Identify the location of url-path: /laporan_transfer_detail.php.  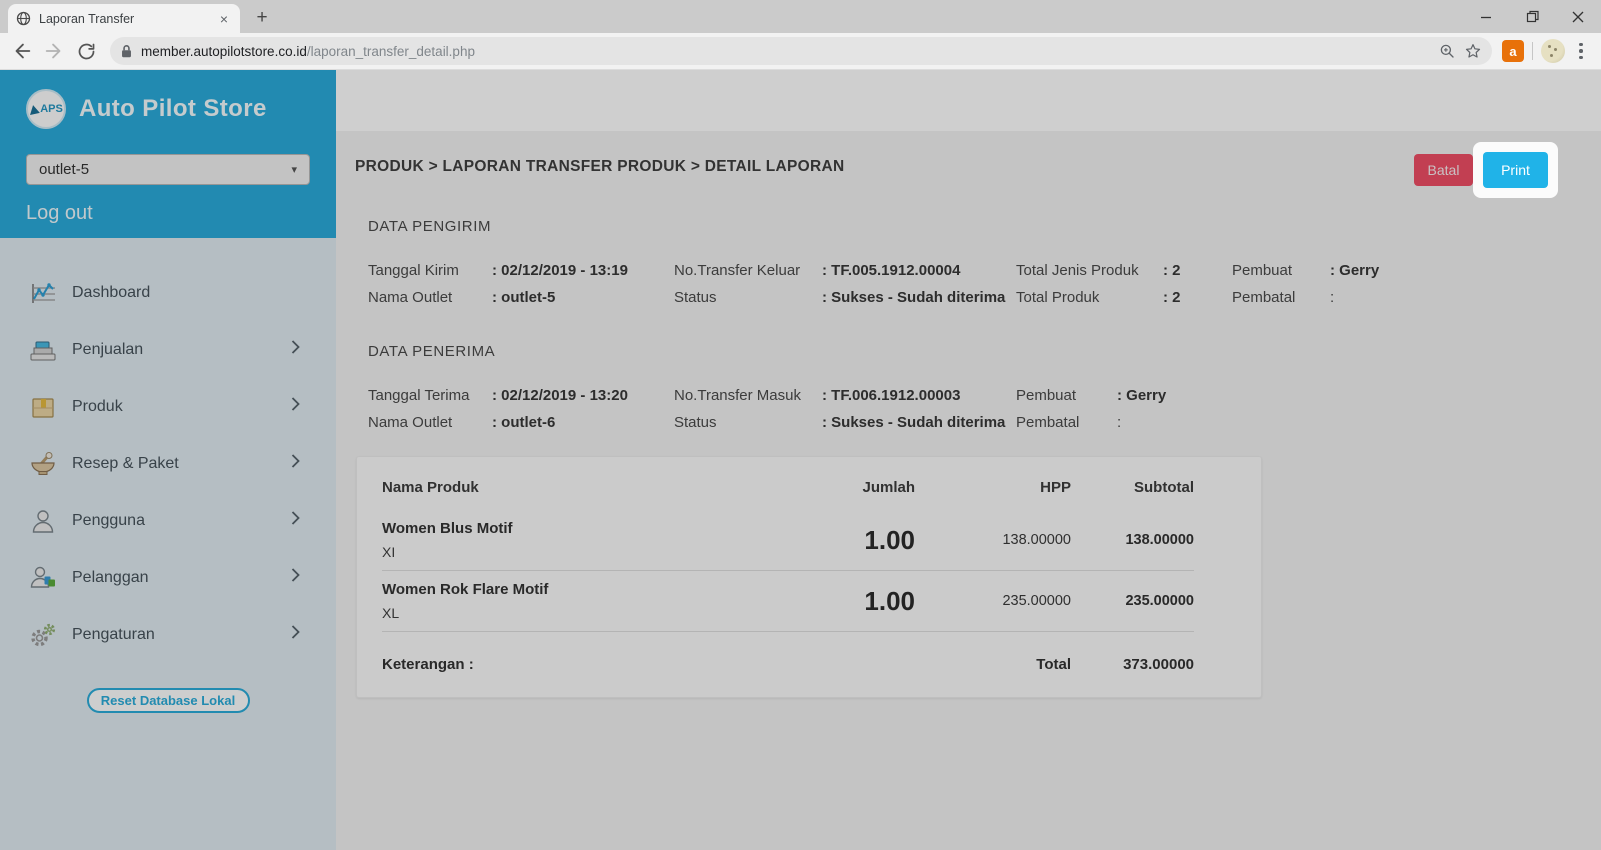
(390, 51).